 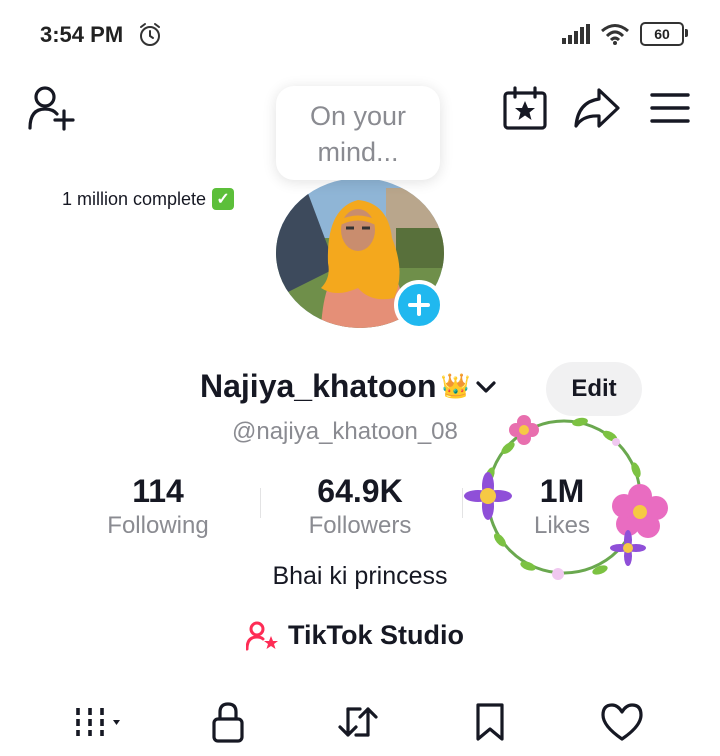 I want to click on crown-emoji: 👑, so click(x=455, y=386).